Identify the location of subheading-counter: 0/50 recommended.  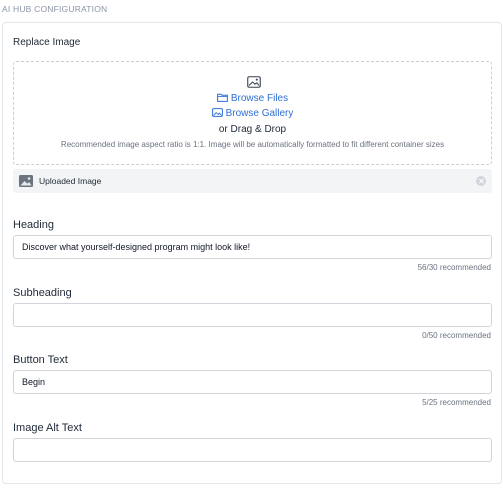
(456, 335).